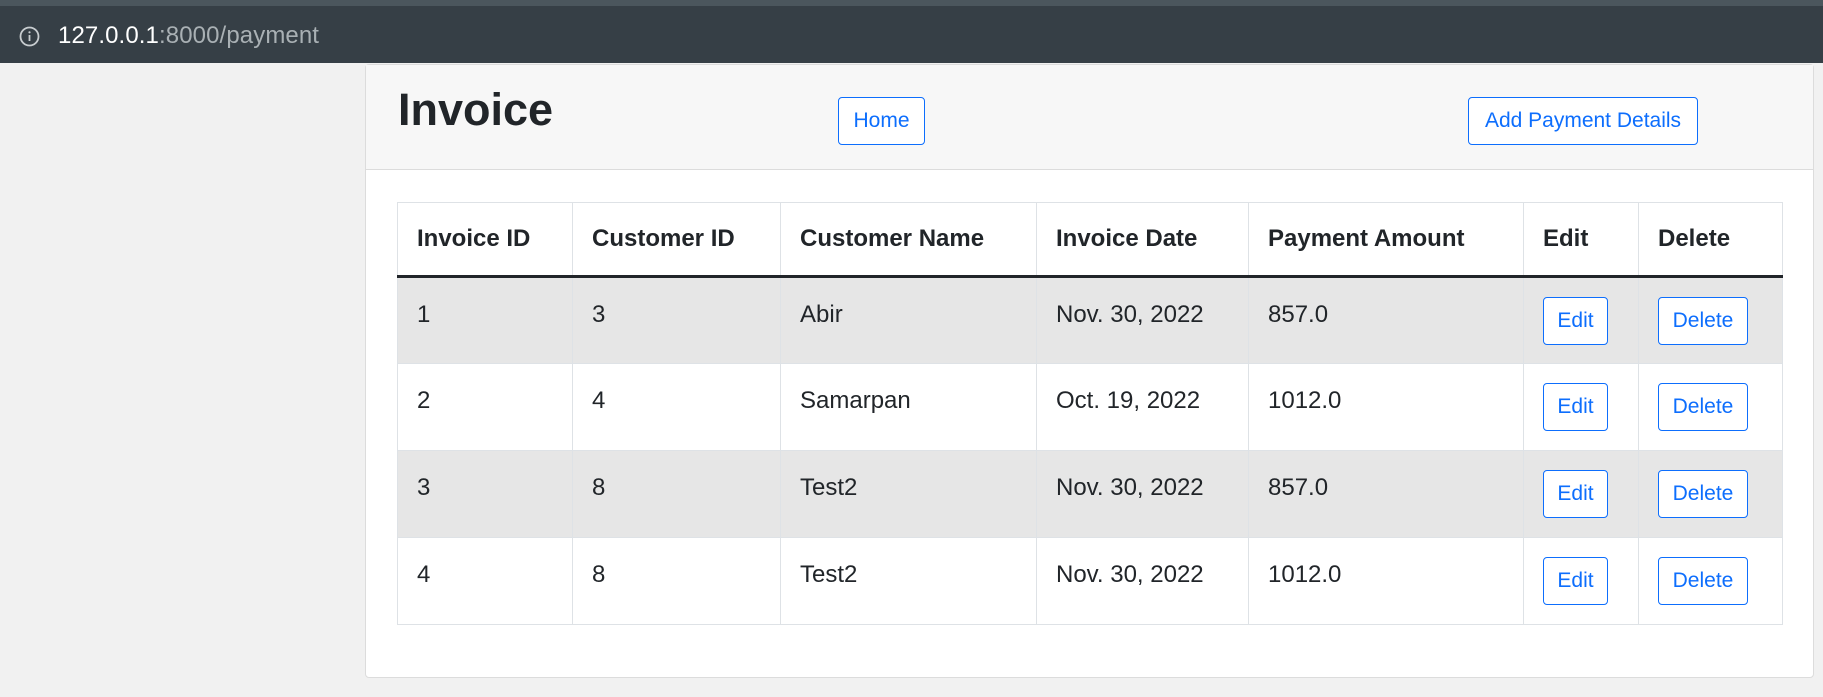 Image resolution: width=1823 pixels, height=697 pixels. Describe the element at coordinates (485, 581) in the screenshot. I see `cell-invoice-id: 4` at that location.